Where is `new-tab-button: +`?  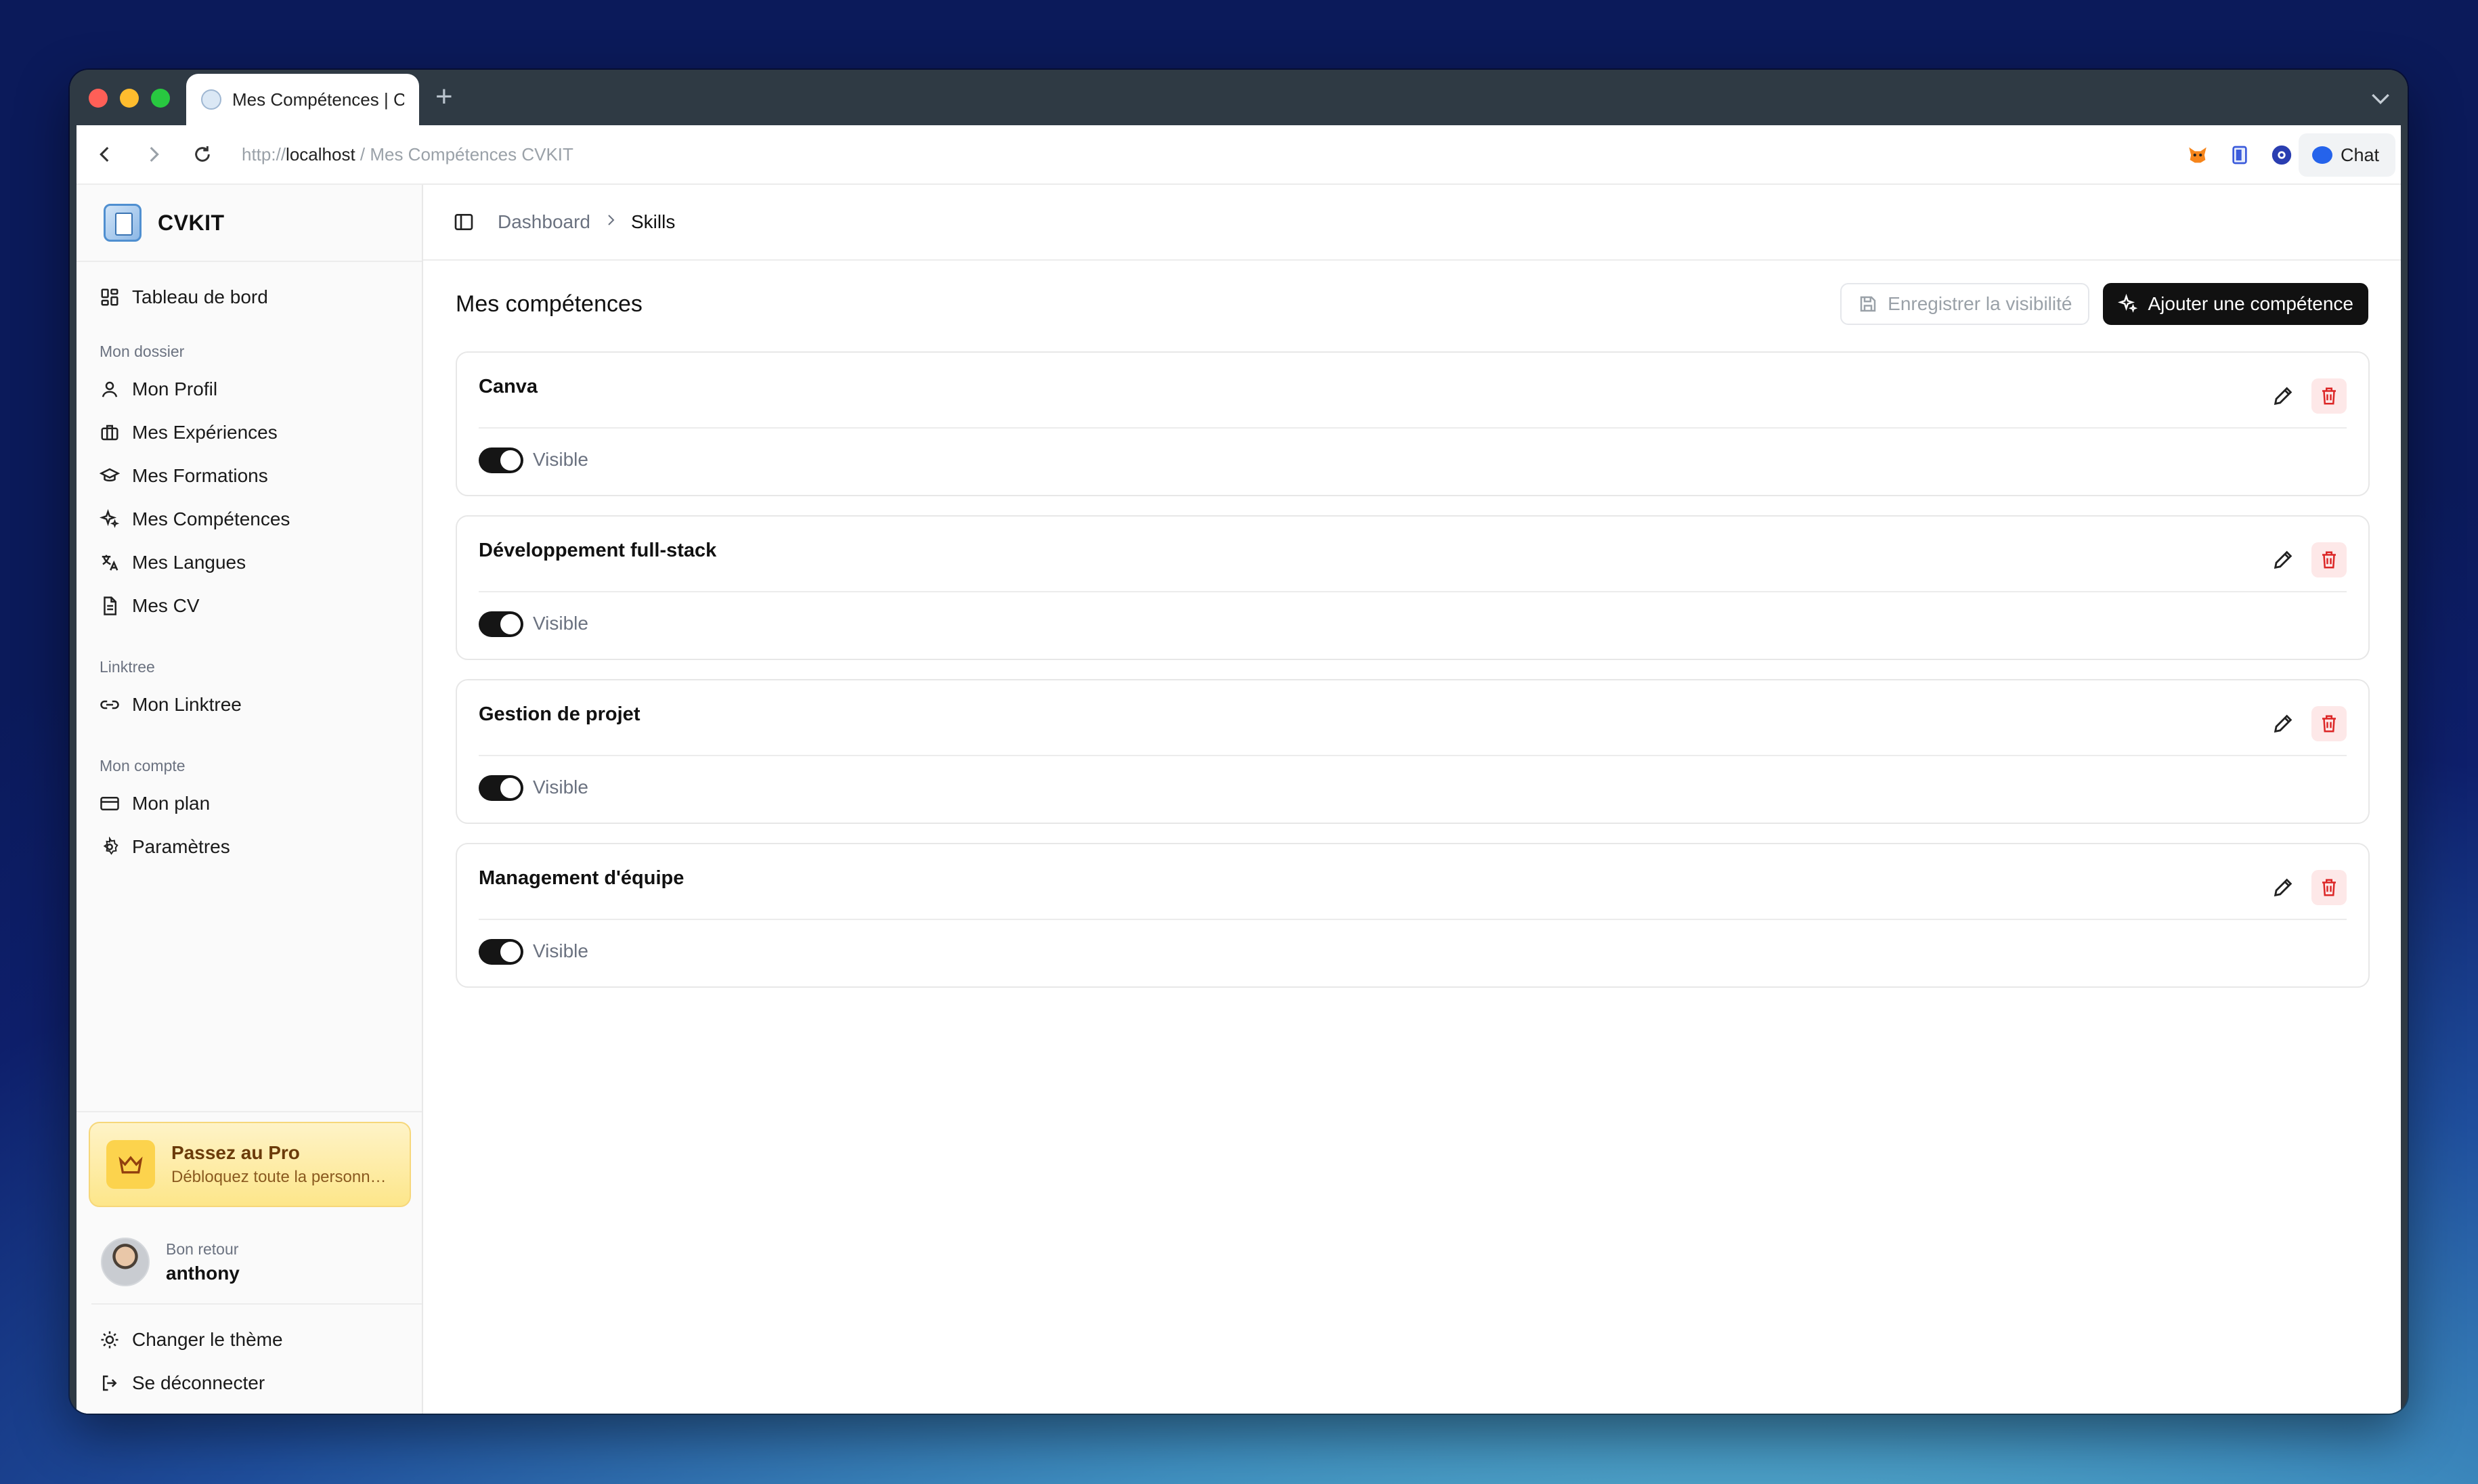 new-tab-button: + is located at coordinates (444, 97).